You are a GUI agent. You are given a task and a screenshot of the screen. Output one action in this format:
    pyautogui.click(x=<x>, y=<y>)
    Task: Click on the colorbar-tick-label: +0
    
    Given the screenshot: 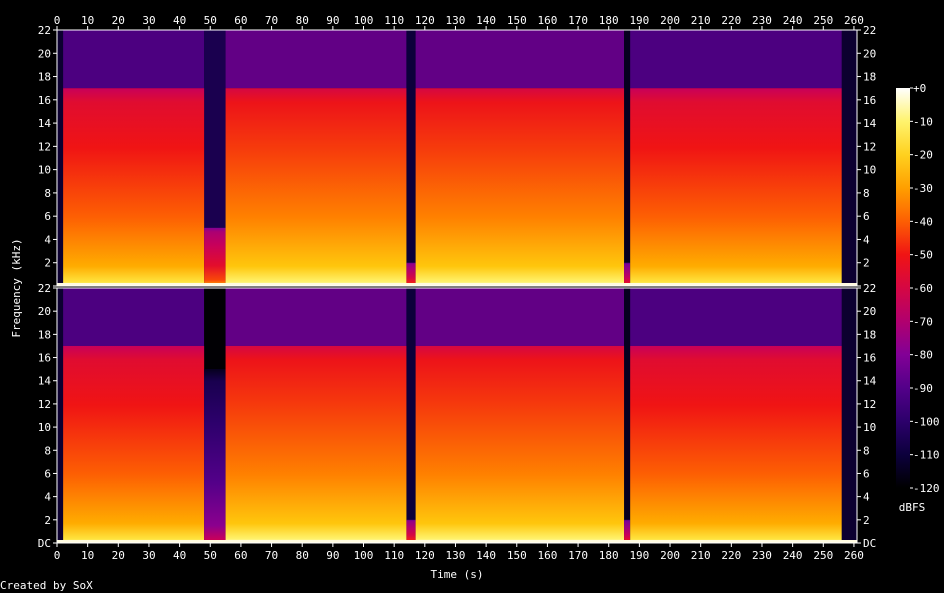 What is the action you would take?
    pyautogui.click(x=919, y=88)
    